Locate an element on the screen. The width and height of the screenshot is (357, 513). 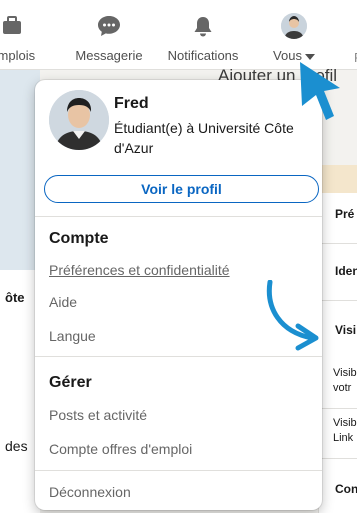
sign-out-link: Déconnexion is located at coordinates (90, 492).